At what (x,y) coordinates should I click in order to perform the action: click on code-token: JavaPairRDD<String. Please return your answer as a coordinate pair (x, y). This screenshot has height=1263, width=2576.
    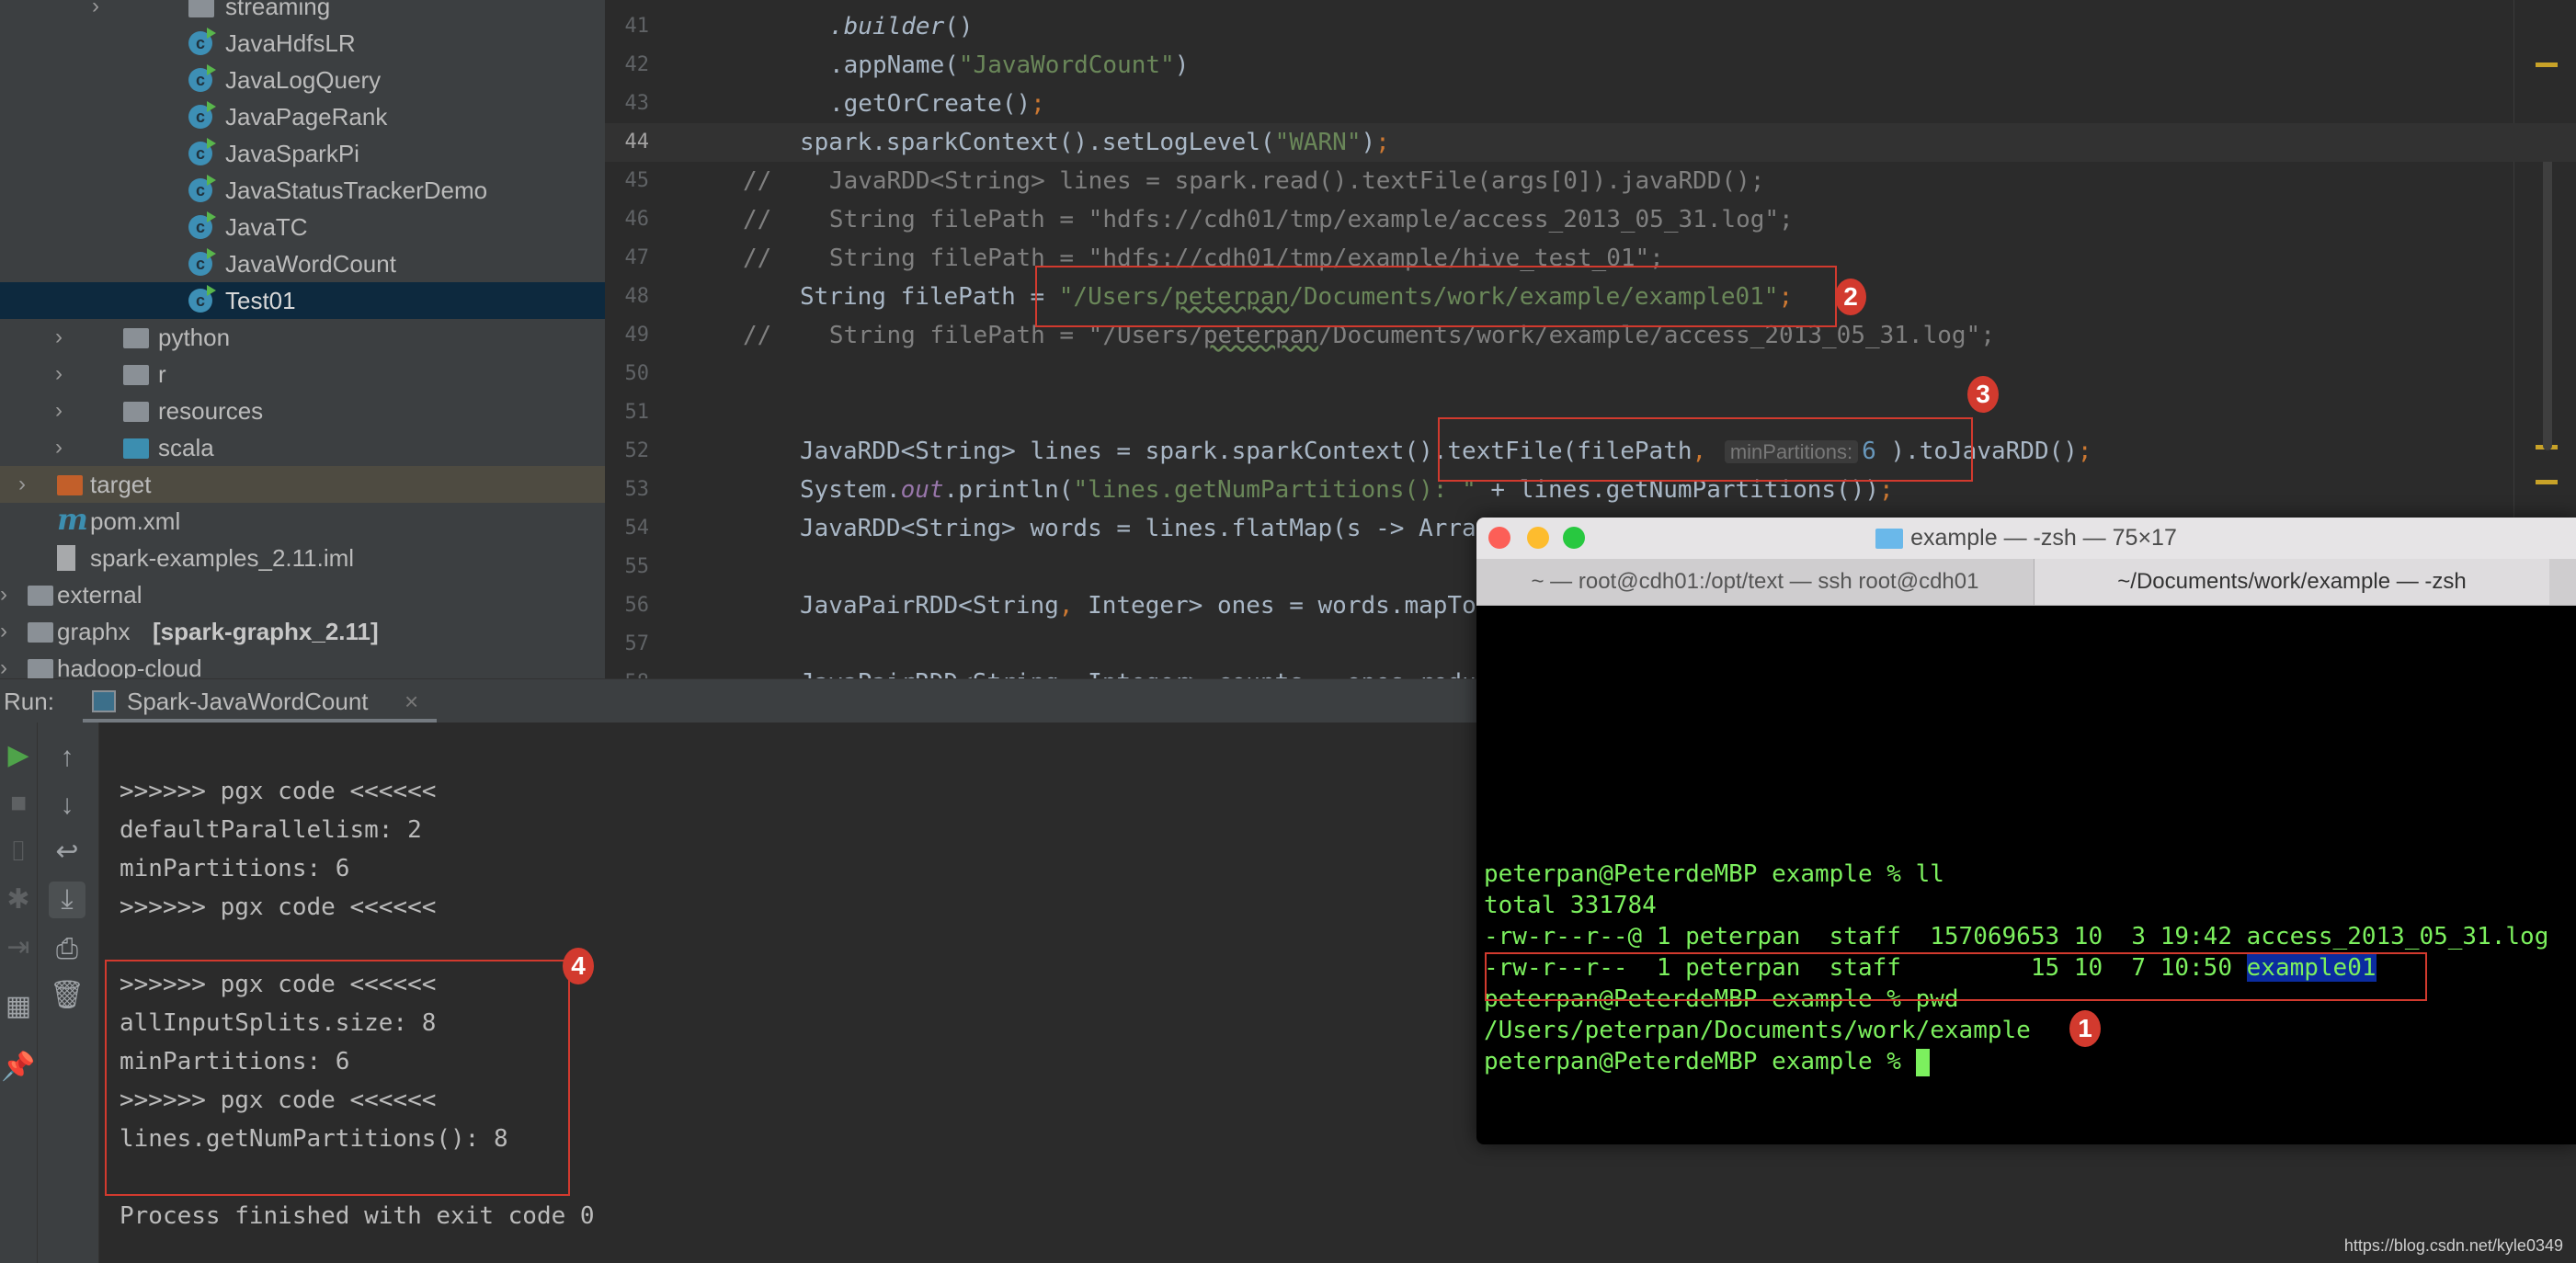
    Looking at the image, I should click on (929, 606).